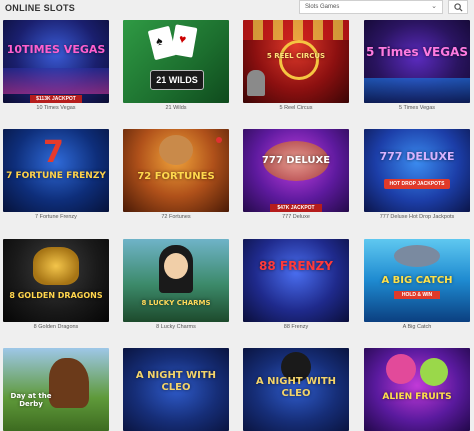 The width and height of the screenshot is (474, 431). What do you see at coordinates (56, 108) in the screenshot?
I see `game-title: 10 Times Vegas` at bounding box center [56, 108].